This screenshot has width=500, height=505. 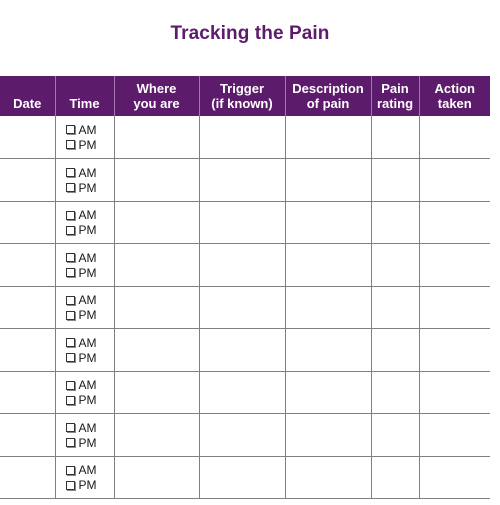 I want to click on ampm-label-pm: PM, so click(x=87, y=187).